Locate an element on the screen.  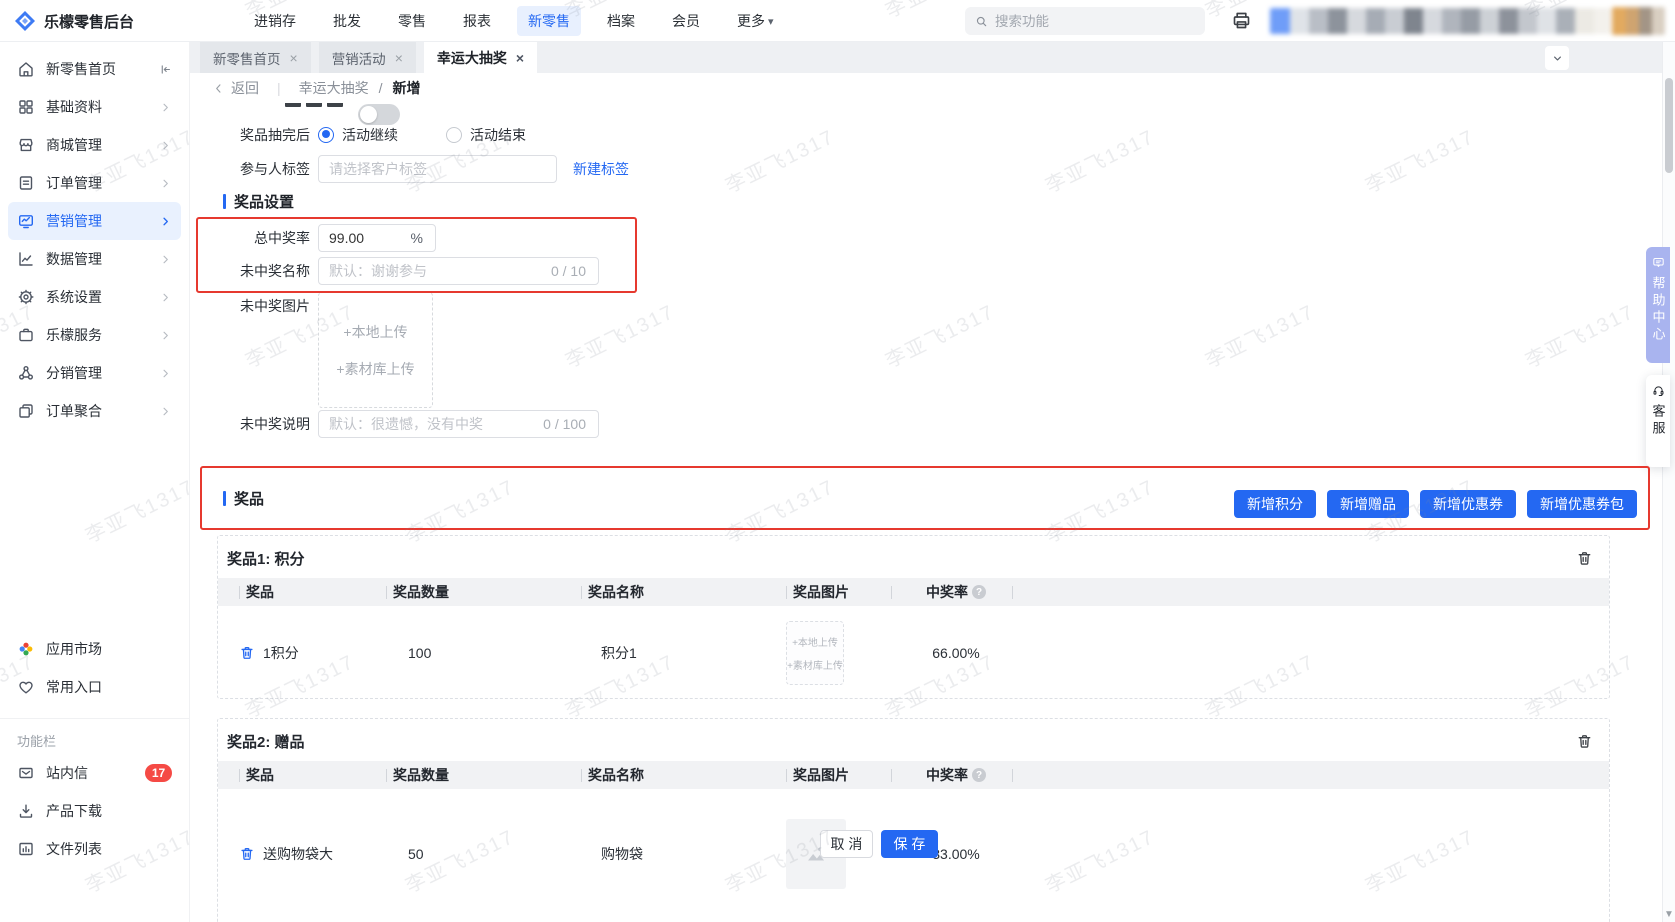
prize-image-upload: +本地上传 +素材库上传 is located at coordinates (815, 652).